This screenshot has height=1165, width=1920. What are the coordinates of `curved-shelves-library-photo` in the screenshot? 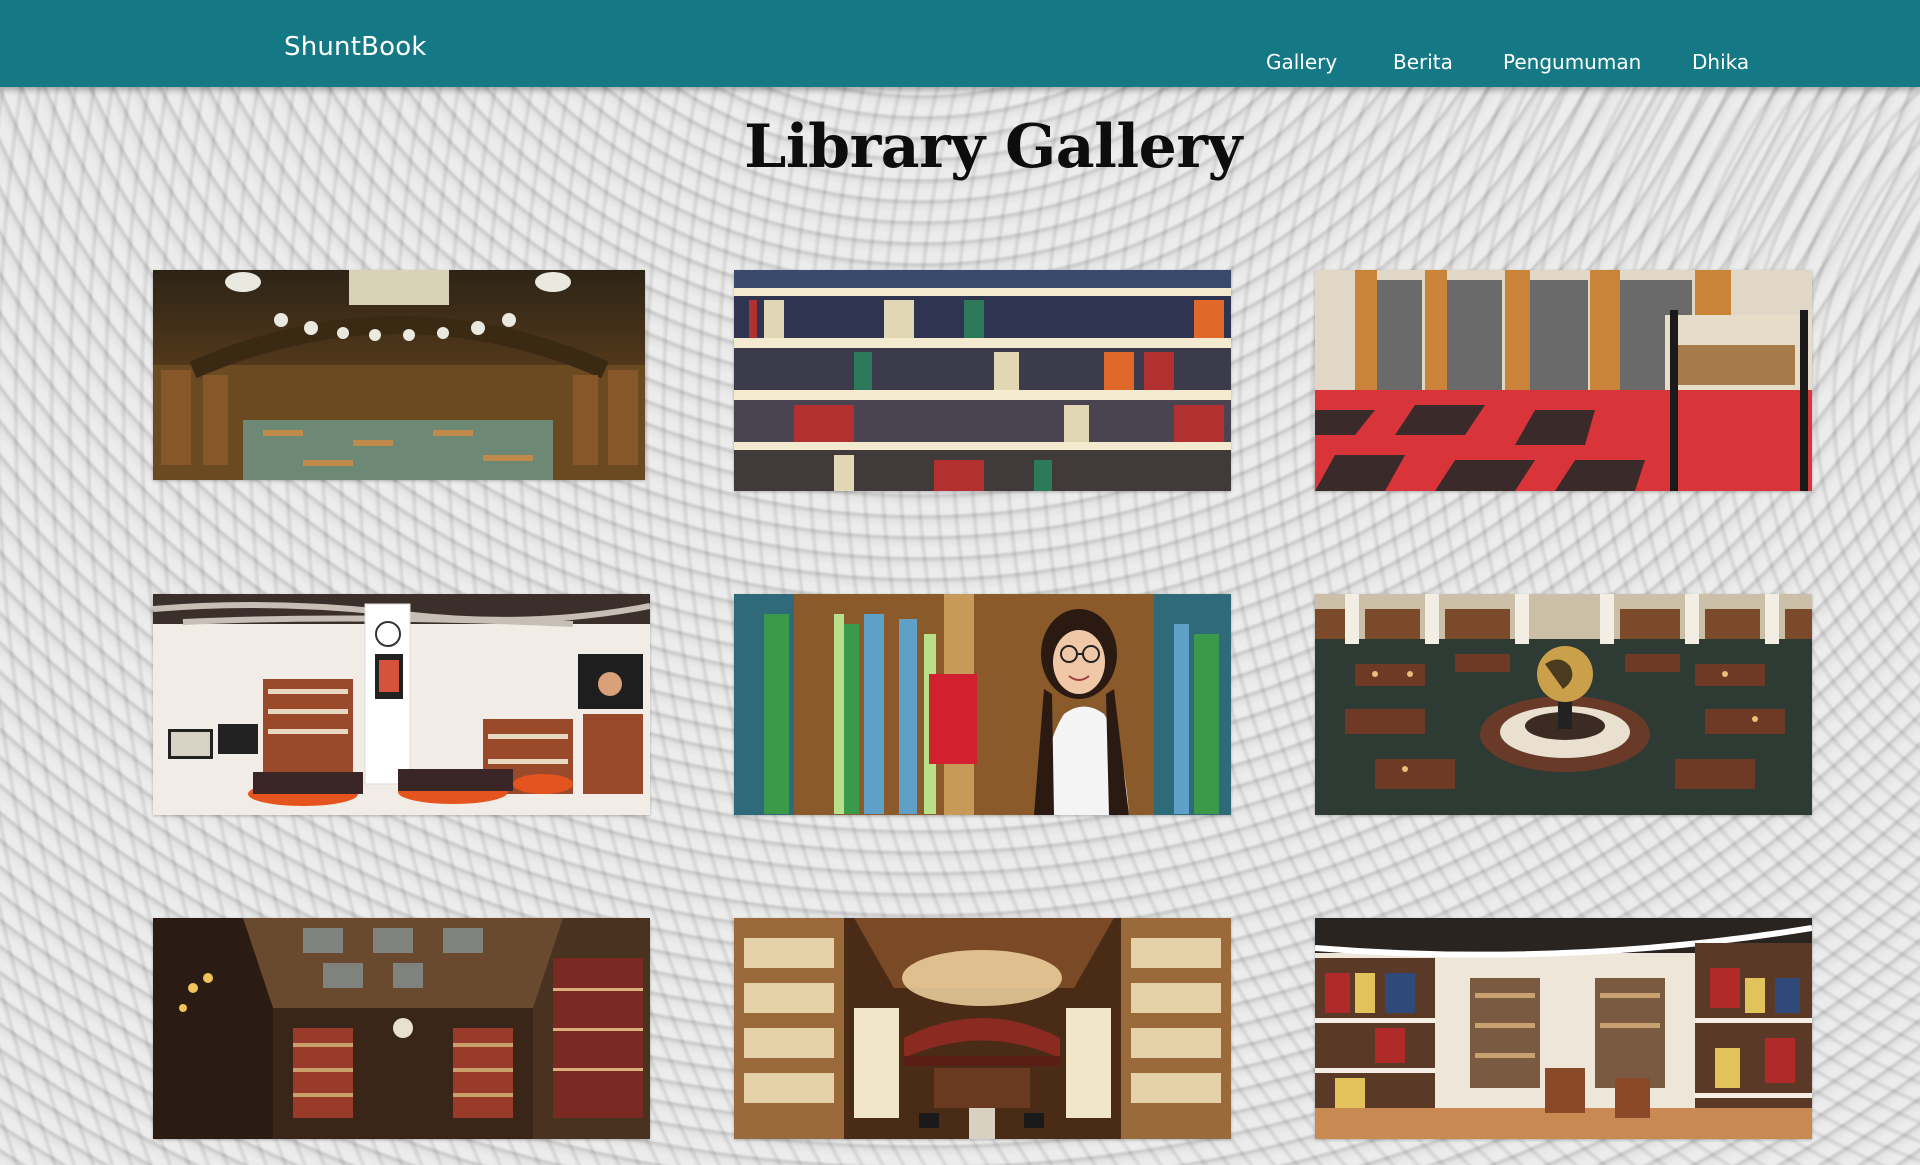 It's located at (1563, 1028).